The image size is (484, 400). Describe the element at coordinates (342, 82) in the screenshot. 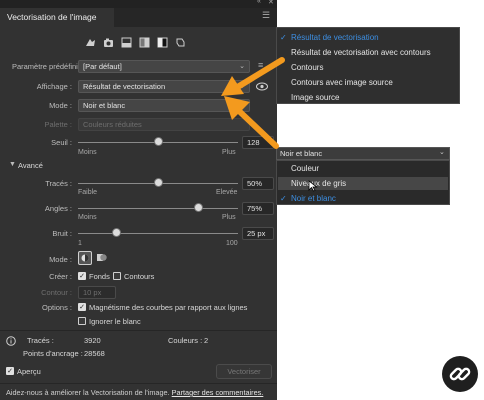

I see `view-option-outlines-source: Contours avec image source` at that location.